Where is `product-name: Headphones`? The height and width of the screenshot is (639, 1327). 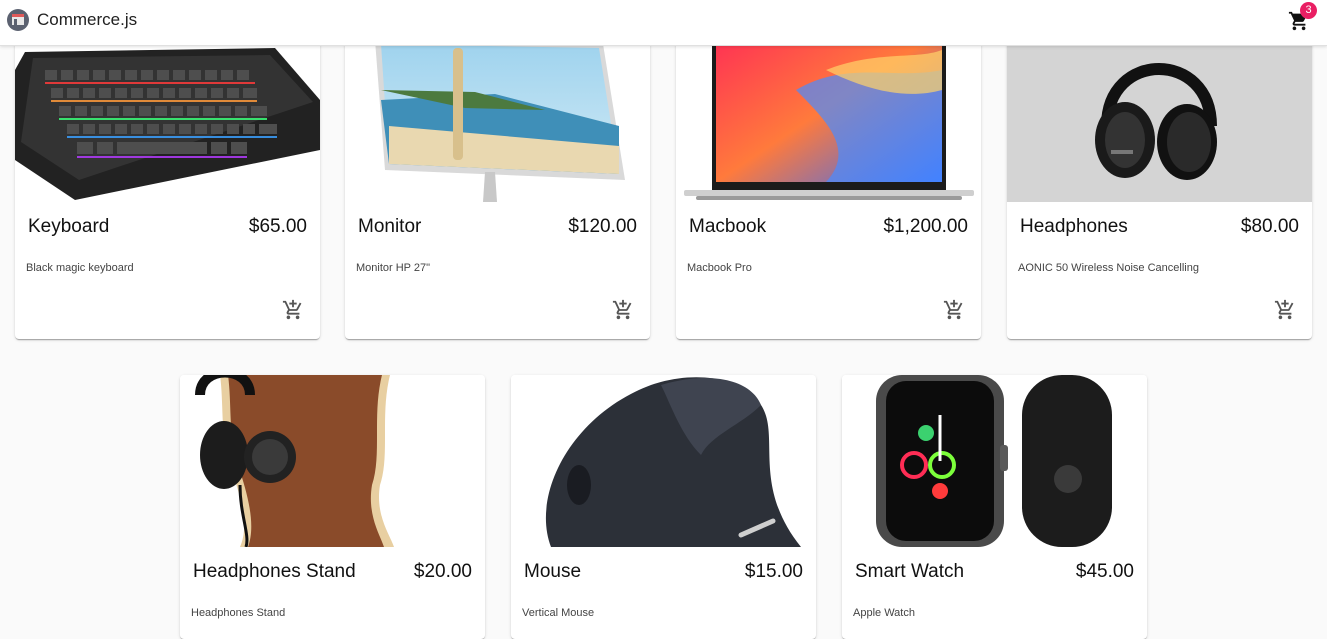 product-name: Headphones is located at coordinates (1074, 226).